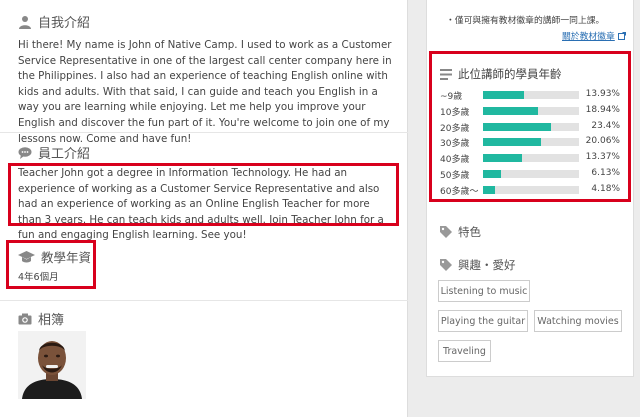  What do you see at coordinates (455, 112) in the screenshot?
I see `age-label: 10多歲` at bounding box center [455, 112].